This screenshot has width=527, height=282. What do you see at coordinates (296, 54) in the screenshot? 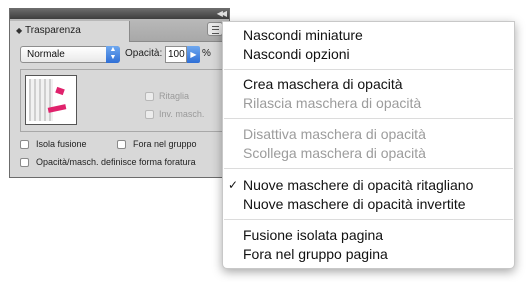
I see `menu-item-label: Nascondi opzioni` at bounding box center [296, 54].